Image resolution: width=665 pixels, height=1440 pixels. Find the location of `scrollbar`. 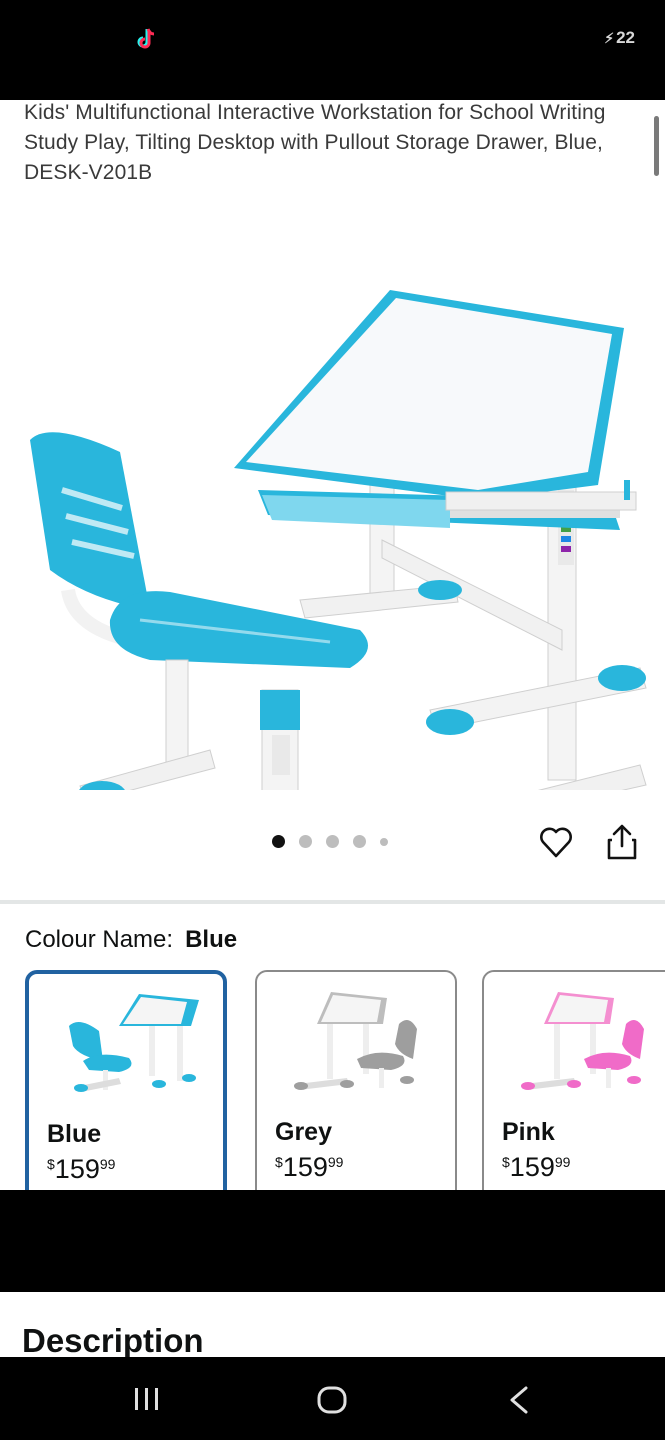

scrollbar is located at coordinates (656, 146).